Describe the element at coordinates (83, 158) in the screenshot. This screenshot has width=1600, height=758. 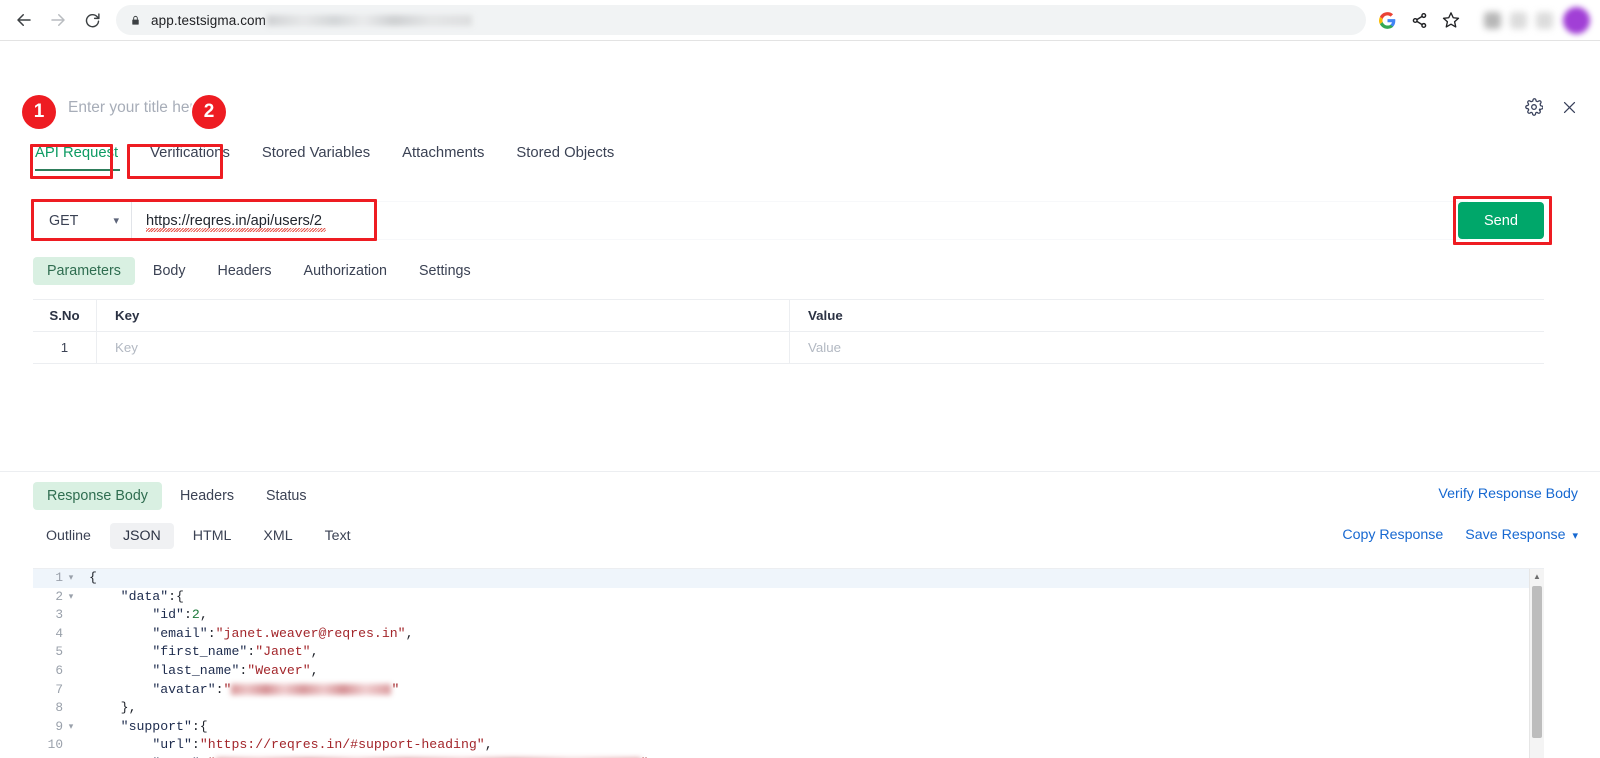
I see `tab-api-request: API Request` at that location.